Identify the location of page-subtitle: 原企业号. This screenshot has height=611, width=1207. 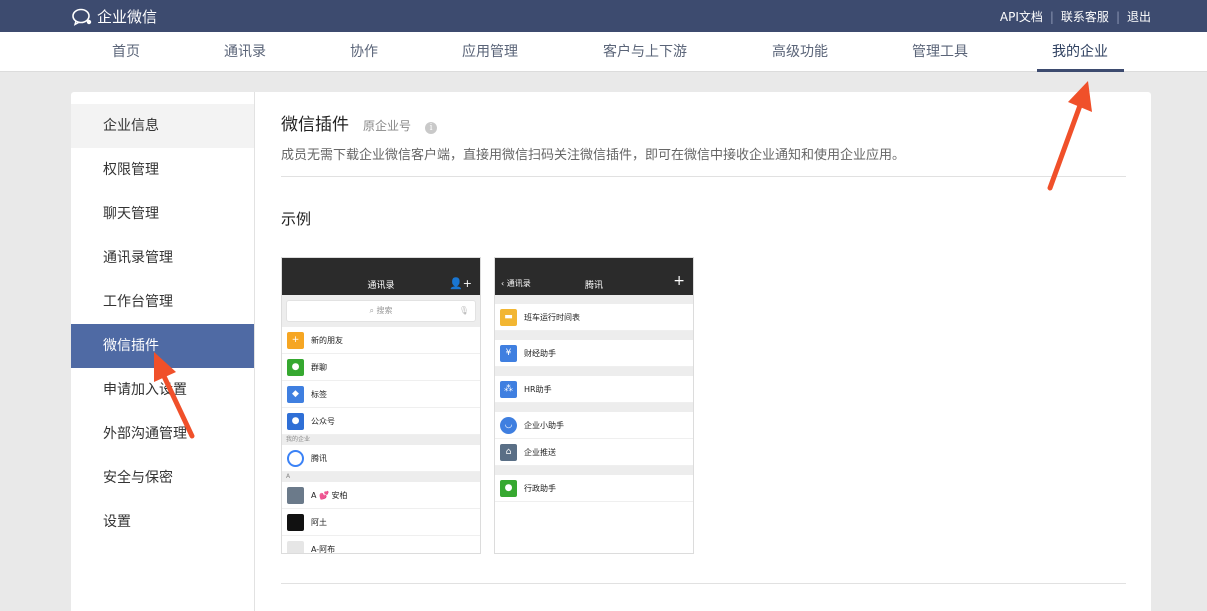
(387, 126).